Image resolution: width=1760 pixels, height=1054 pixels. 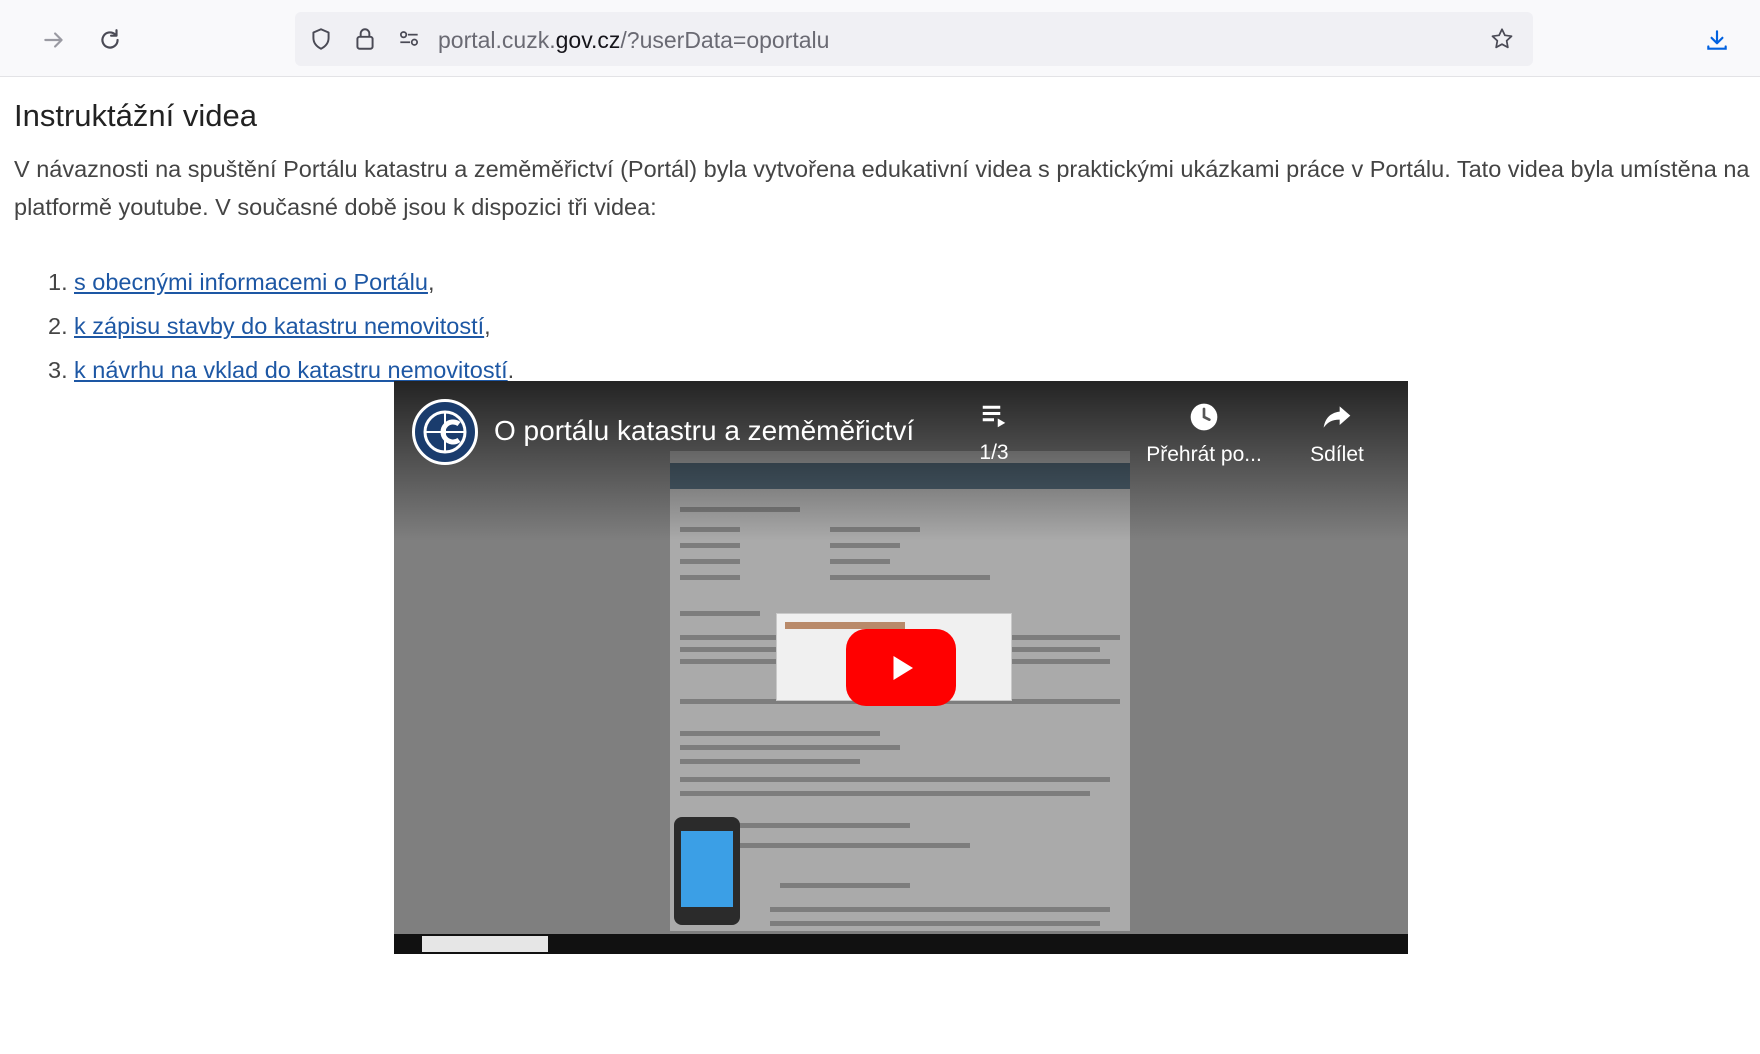 I want to click on list-number: 3., so click(x=58, y=370).